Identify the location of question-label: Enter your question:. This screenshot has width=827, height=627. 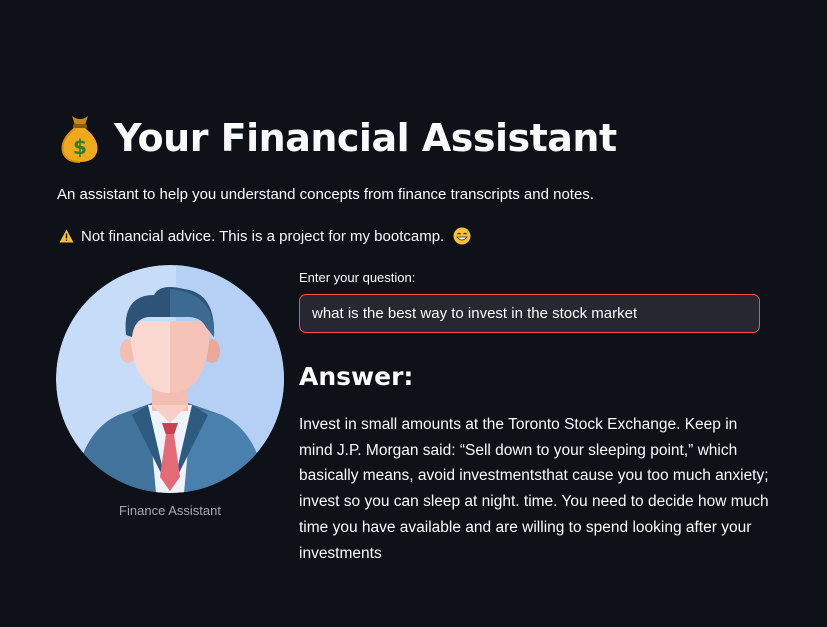
(357, 277).